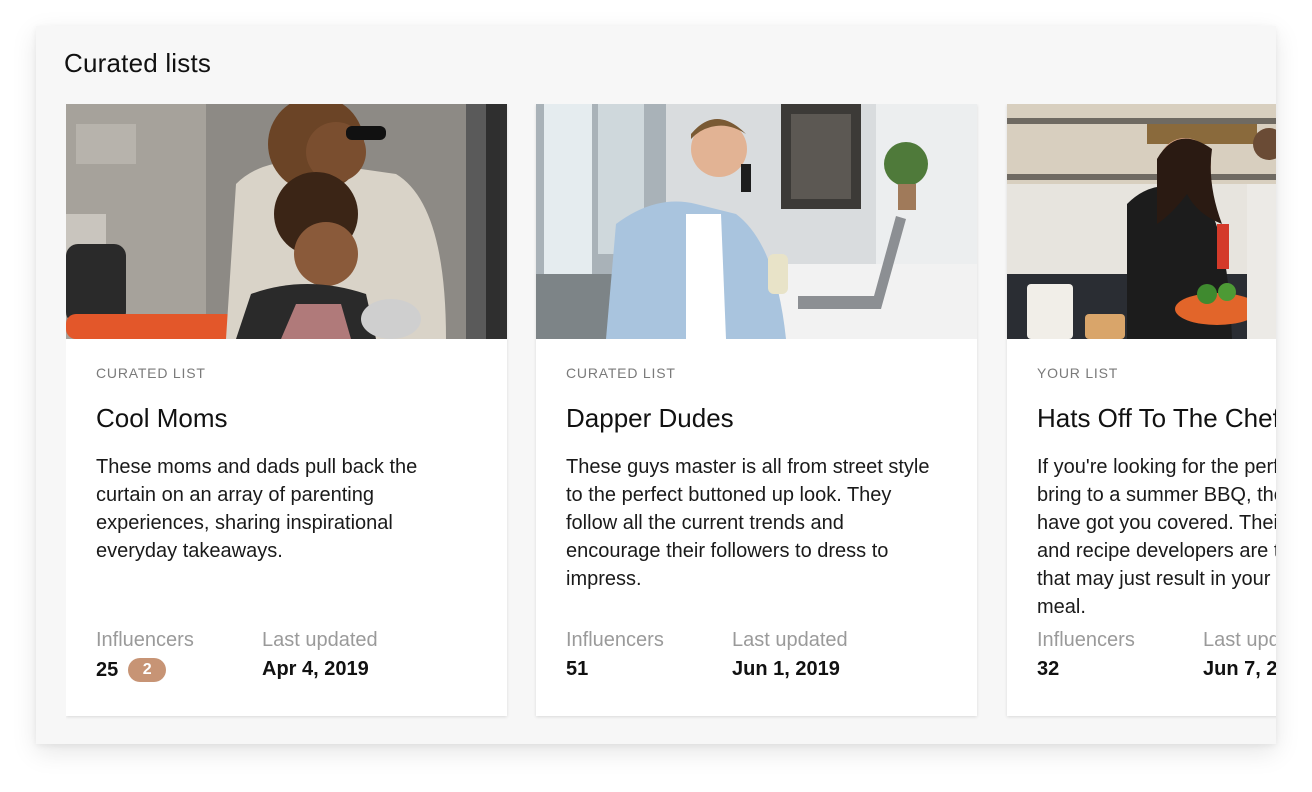 The height and width of the screenshot is (792, 1312). What do you see at coordinates (1156, 659) in the screenshot?
I see `card-meta: Influencers 32 Last updated Jun 7, 2019` at bounding box center [1156, 659].